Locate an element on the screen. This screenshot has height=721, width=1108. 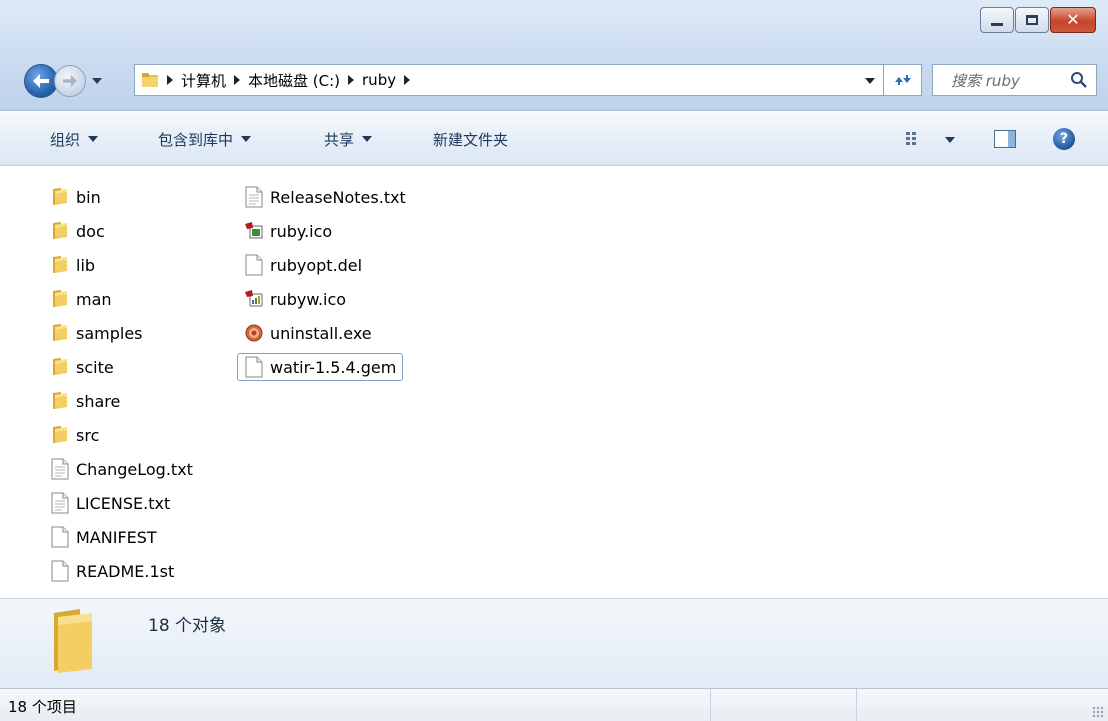
share-menu: 共享 is located at coordinates (348, 139).